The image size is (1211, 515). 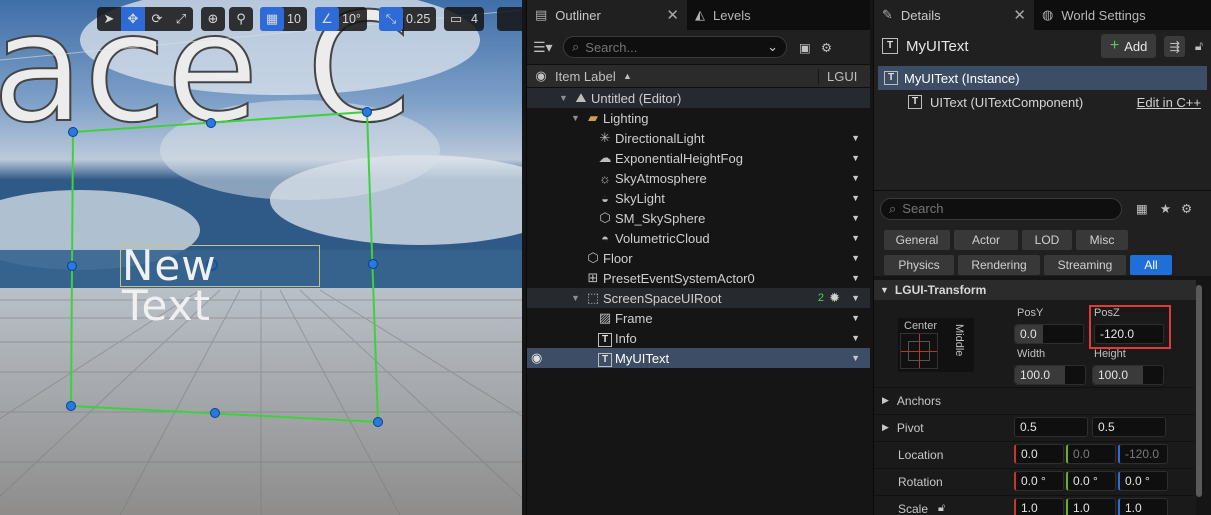 I want to click on camera-icon: ▭, so click(x=456, y=19).